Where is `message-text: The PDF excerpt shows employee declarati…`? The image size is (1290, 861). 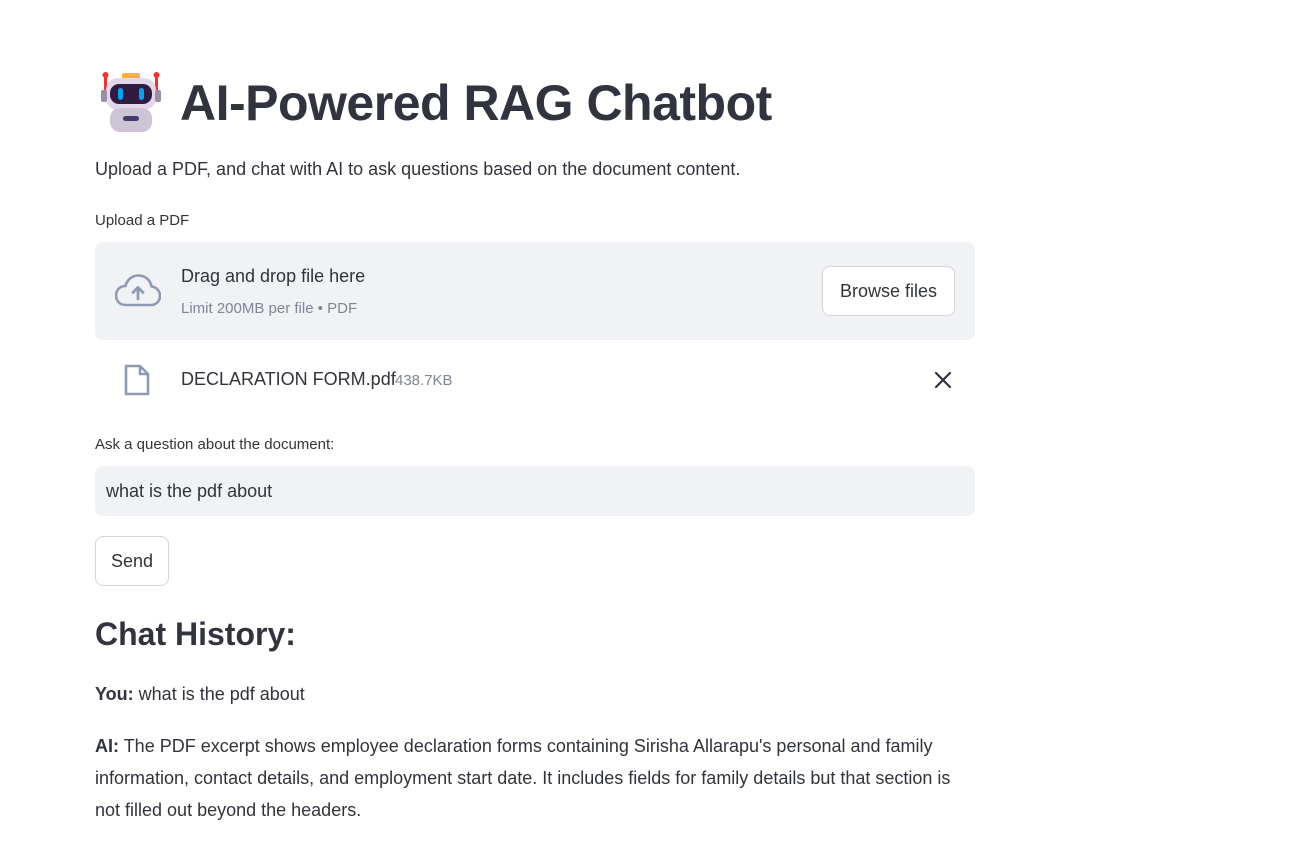
message-text: The PDF excerpt shows employee declarati… is located at coordinates (523, 778).